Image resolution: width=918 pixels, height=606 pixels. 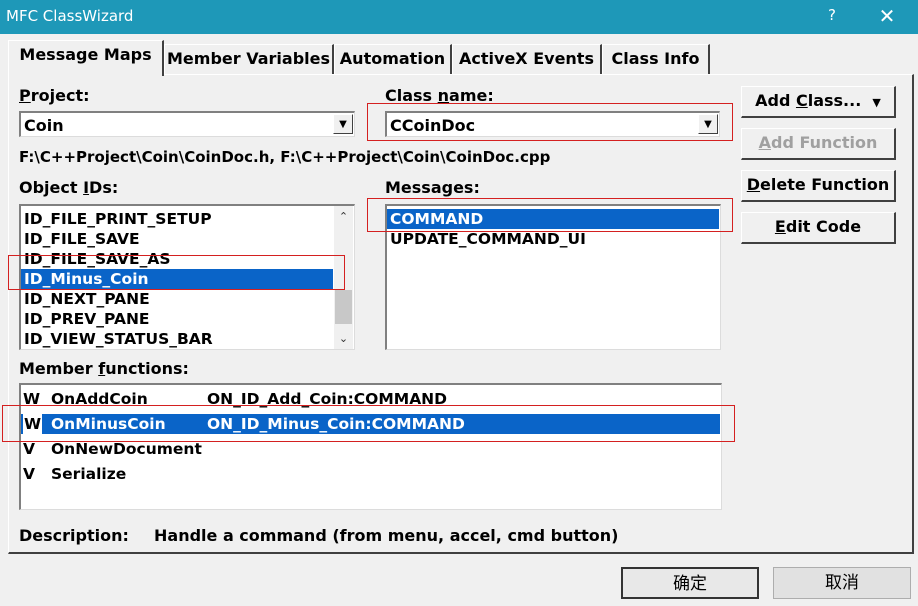 What do you see at coordinates (177, 219) in the screenshot?
I see `list-item: ID_FILE_PRINT_SETUP` at bounding box center [177, 219].